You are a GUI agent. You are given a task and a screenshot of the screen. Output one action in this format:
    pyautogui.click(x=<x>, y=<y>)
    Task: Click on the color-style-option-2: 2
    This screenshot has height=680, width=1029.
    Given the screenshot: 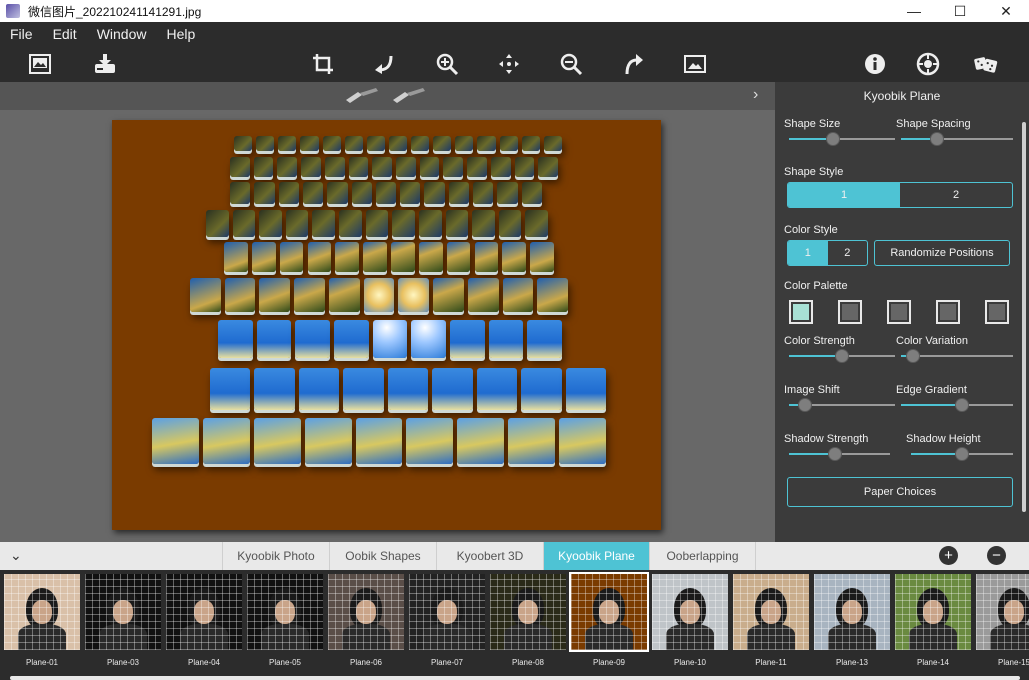 What is the action you would take?
    pyautogui.click(x=848, y=253)
    